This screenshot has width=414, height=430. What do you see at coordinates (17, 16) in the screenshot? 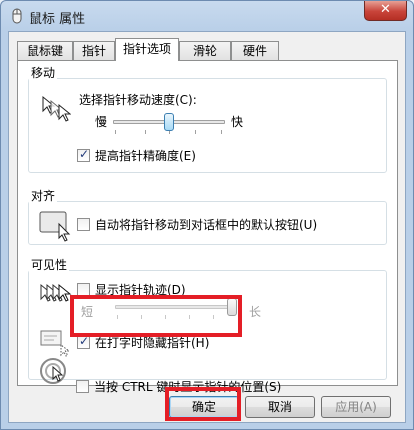
I see `mouse-icon` at bounding box center [17, 16].